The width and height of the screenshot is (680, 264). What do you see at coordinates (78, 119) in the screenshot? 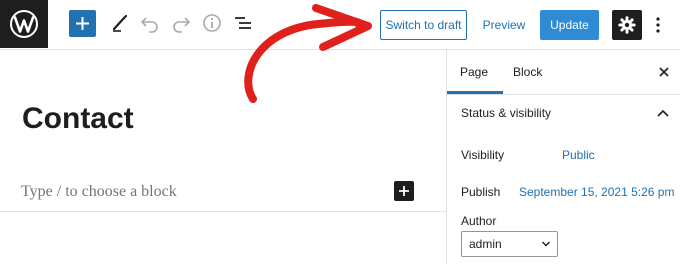
I see `page-title: Contact` at bounding box center [78, 119].